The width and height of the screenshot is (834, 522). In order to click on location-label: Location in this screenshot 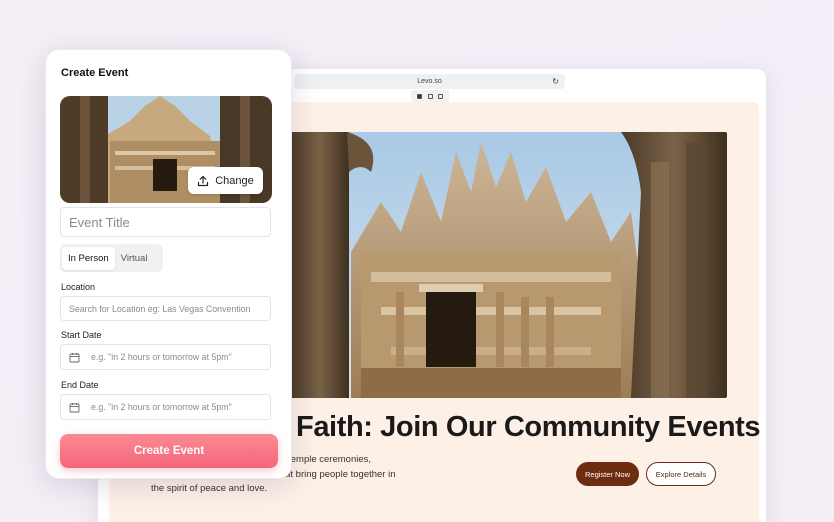, I will do `click(78, 287)`.